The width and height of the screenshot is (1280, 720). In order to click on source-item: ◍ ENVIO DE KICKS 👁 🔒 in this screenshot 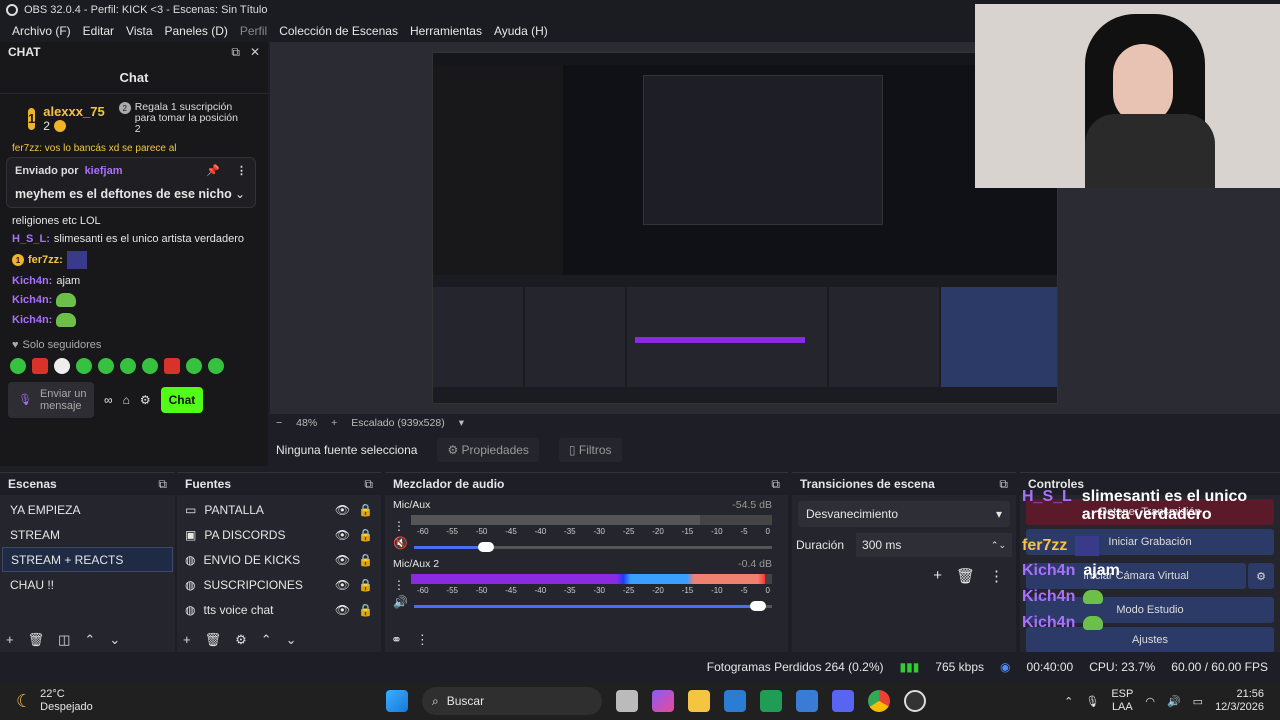, I will do `click(279, 559)`.